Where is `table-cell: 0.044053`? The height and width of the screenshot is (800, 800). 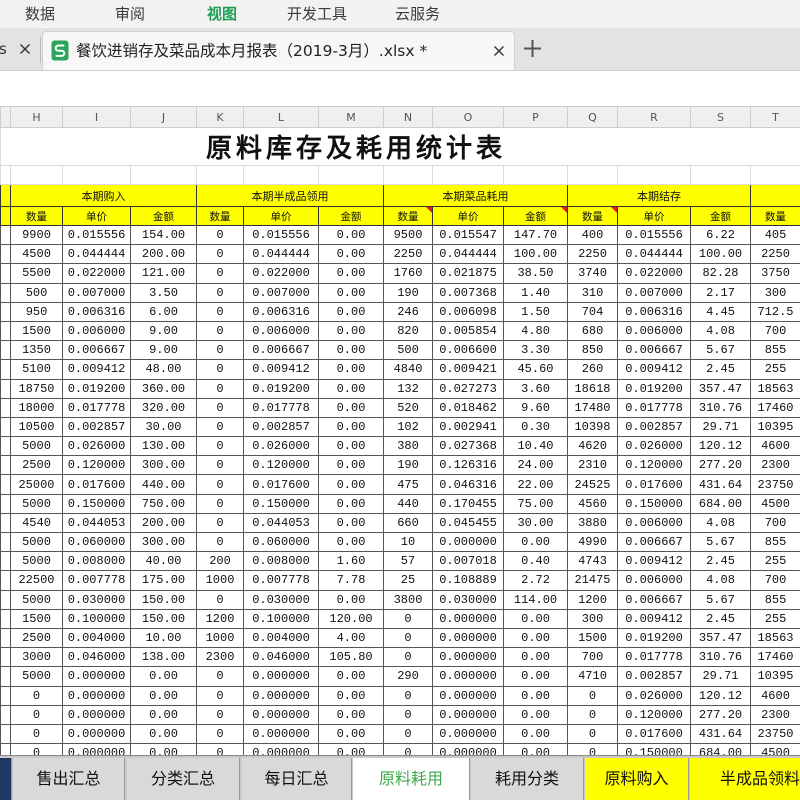
table-cell: 0.044053 is located at coordinates (281, 523).